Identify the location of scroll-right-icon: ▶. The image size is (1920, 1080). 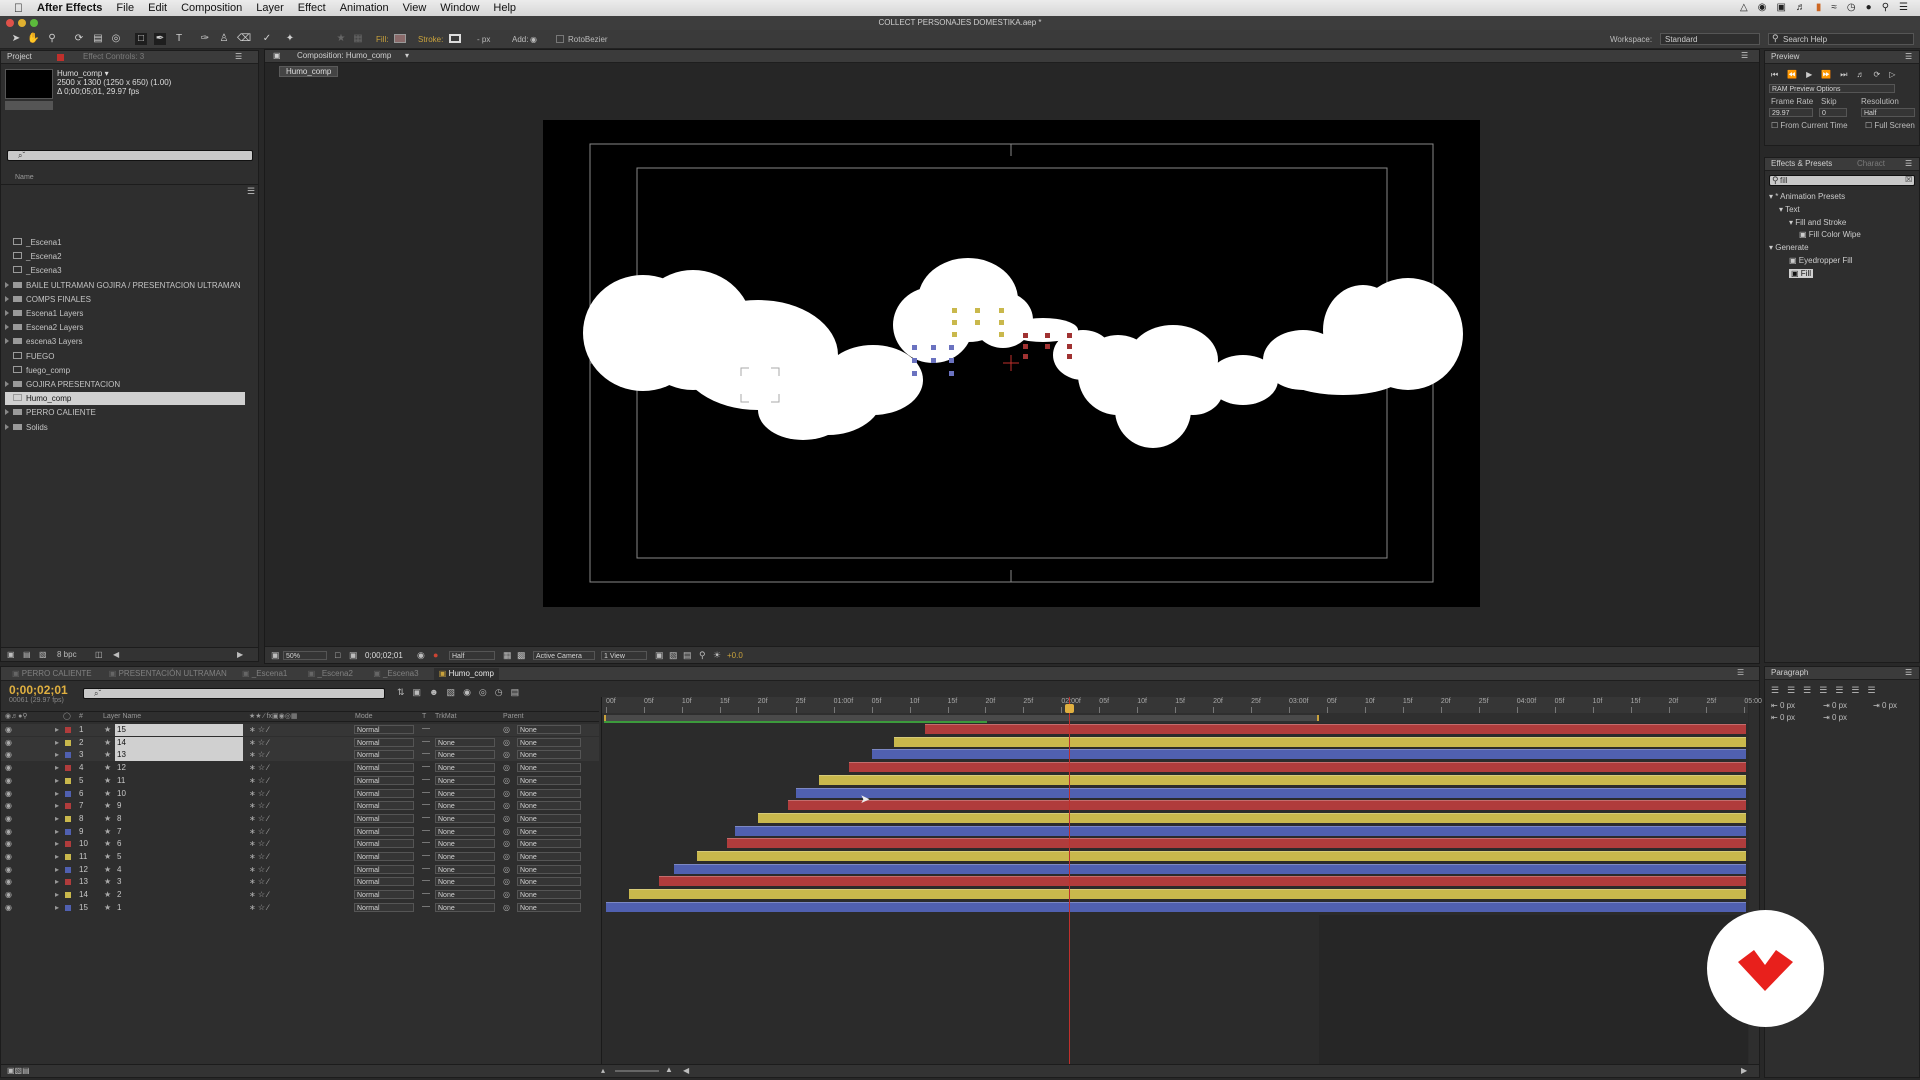
(240, 655).